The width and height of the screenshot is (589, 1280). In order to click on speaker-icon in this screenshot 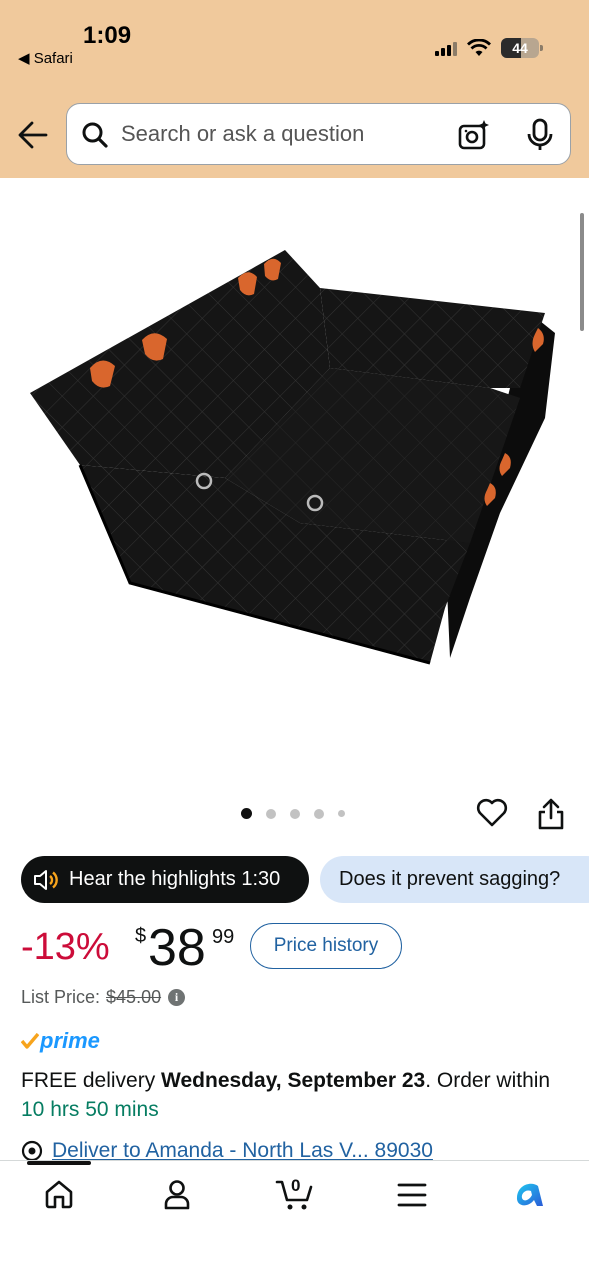, I will do `click(46, 879)`.